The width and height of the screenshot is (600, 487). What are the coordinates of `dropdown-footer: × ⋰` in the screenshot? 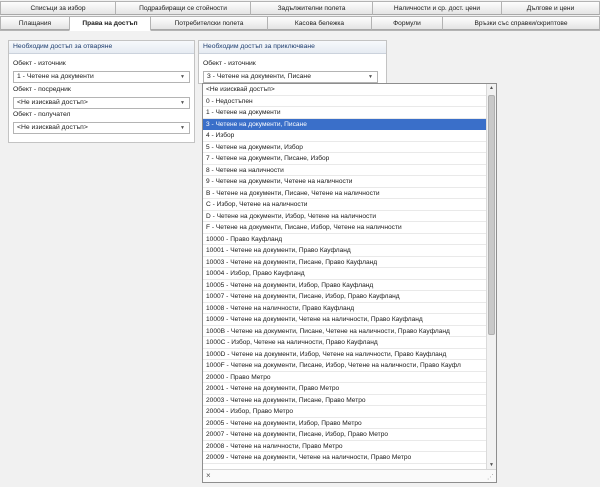 It's located at (349, 475).